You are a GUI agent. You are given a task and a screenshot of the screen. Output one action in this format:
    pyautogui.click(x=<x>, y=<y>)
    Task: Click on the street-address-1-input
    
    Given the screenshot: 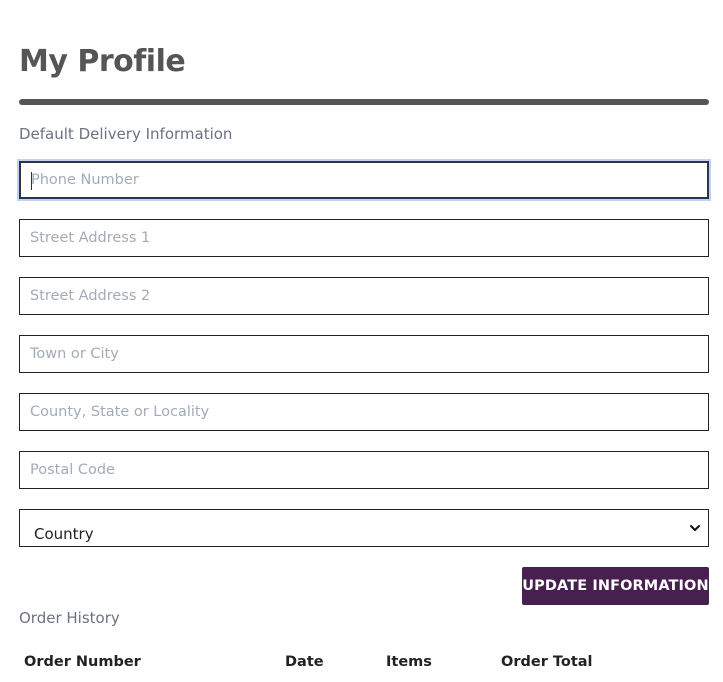 What is the action you would take?
    pyautogui.click(x=364, y=238)
    